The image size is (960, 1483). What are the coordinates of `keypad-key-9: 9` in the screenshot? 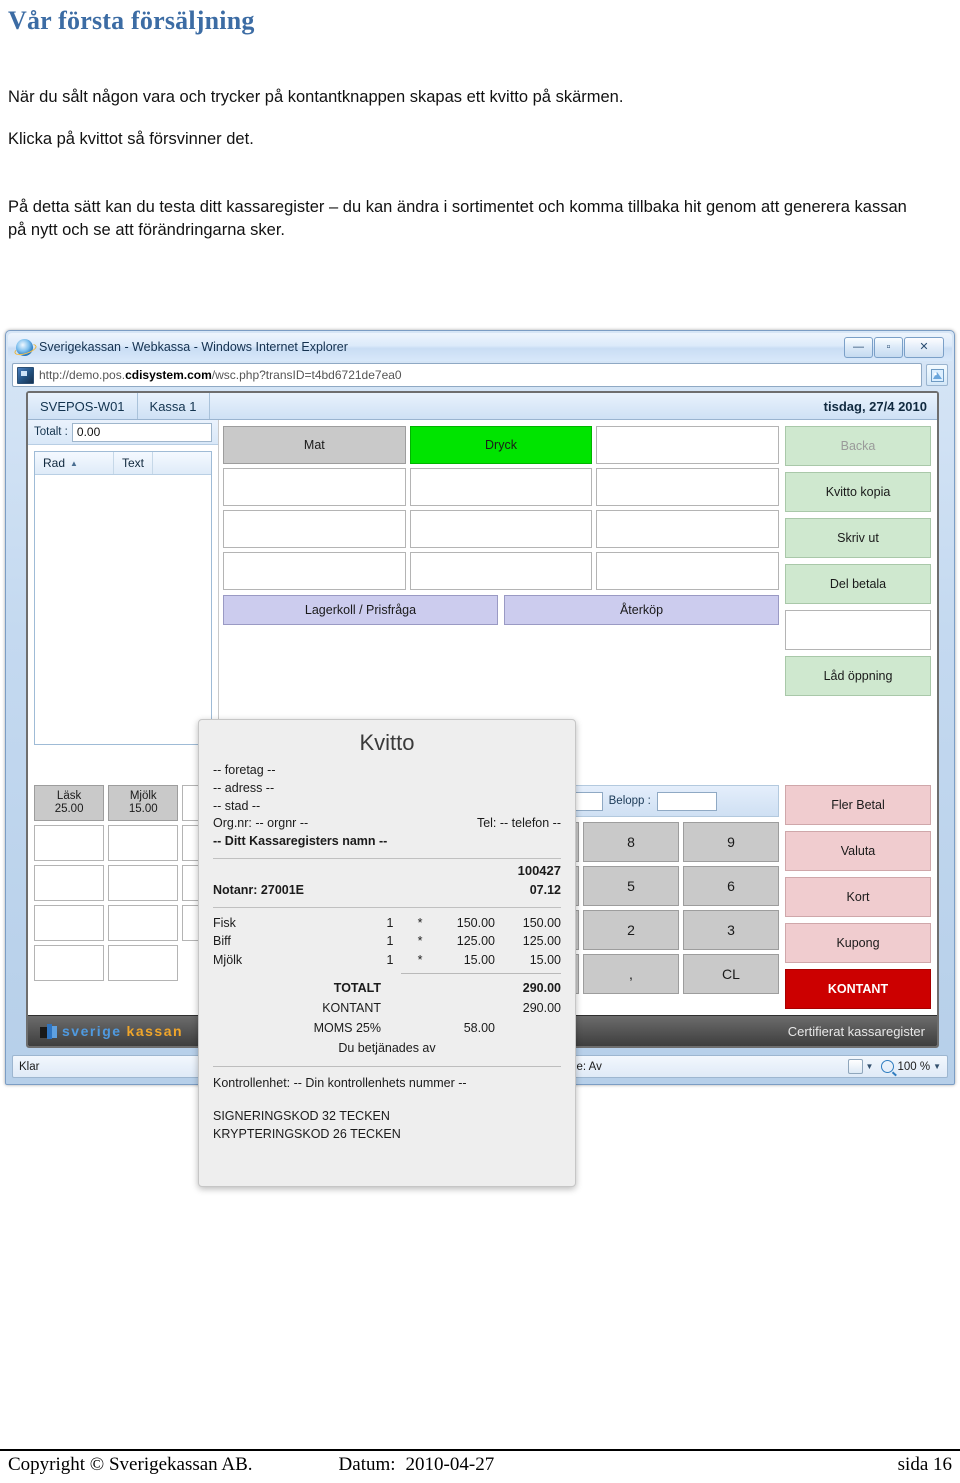 It's located at (731, 842).